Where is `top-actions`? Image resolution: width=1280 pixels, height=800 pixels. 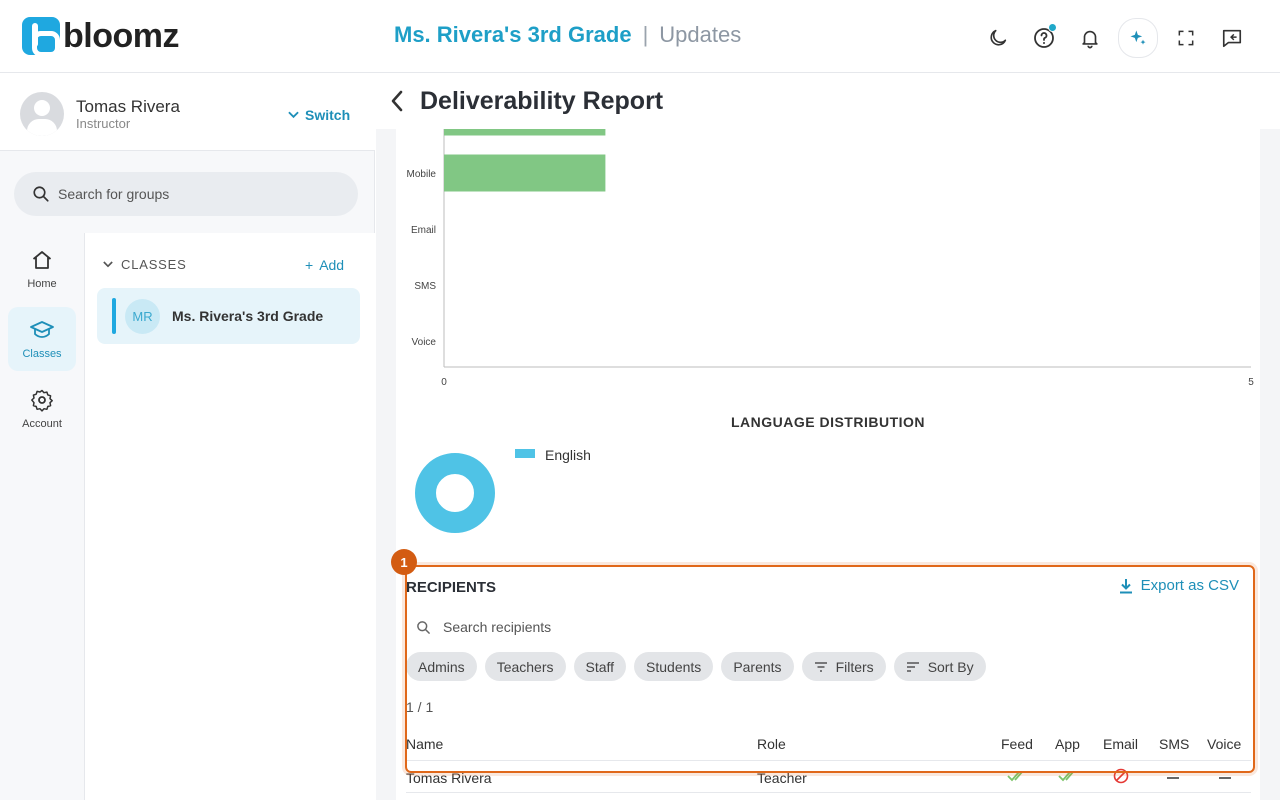
top-actions is located at coordinates (1115, 38).